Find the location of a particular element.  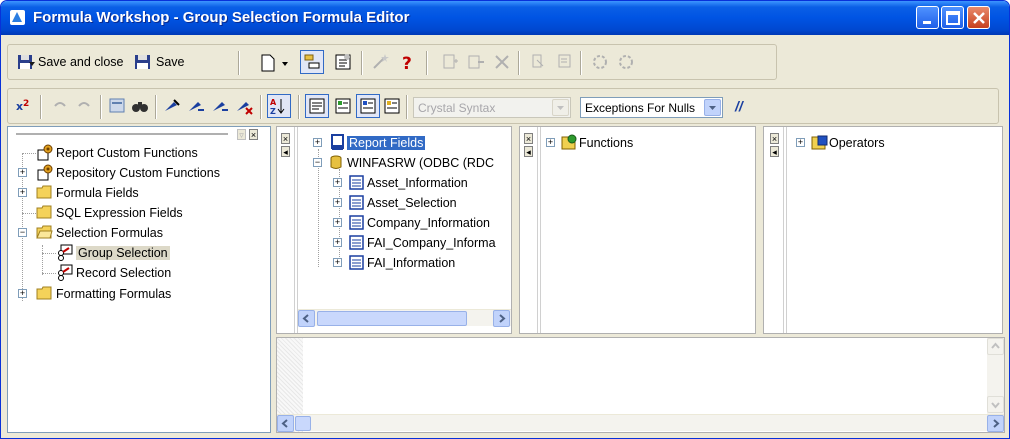

expand-icon is located at coordinates (539, 62).